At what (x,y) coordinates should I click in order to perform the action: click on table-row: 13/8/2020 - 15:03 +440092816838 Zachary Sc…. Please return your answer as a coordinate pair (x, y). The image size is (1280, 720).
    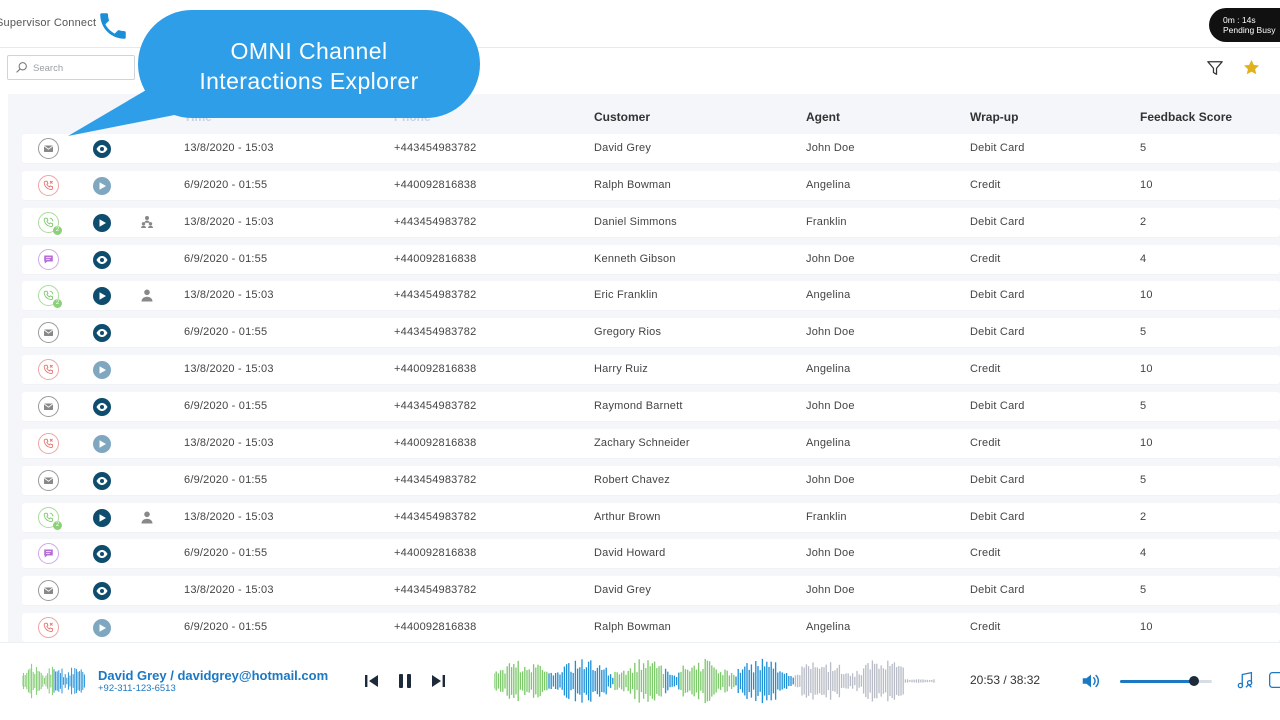
    Looking at the image, I should click on (651, 443).